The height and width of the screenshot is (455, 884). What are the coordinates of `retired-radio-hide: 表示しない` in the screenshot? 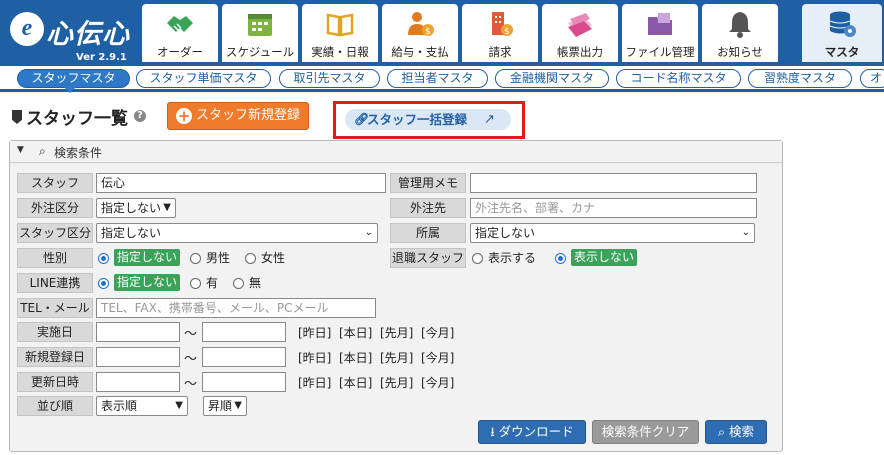 It's located at (597, 258).